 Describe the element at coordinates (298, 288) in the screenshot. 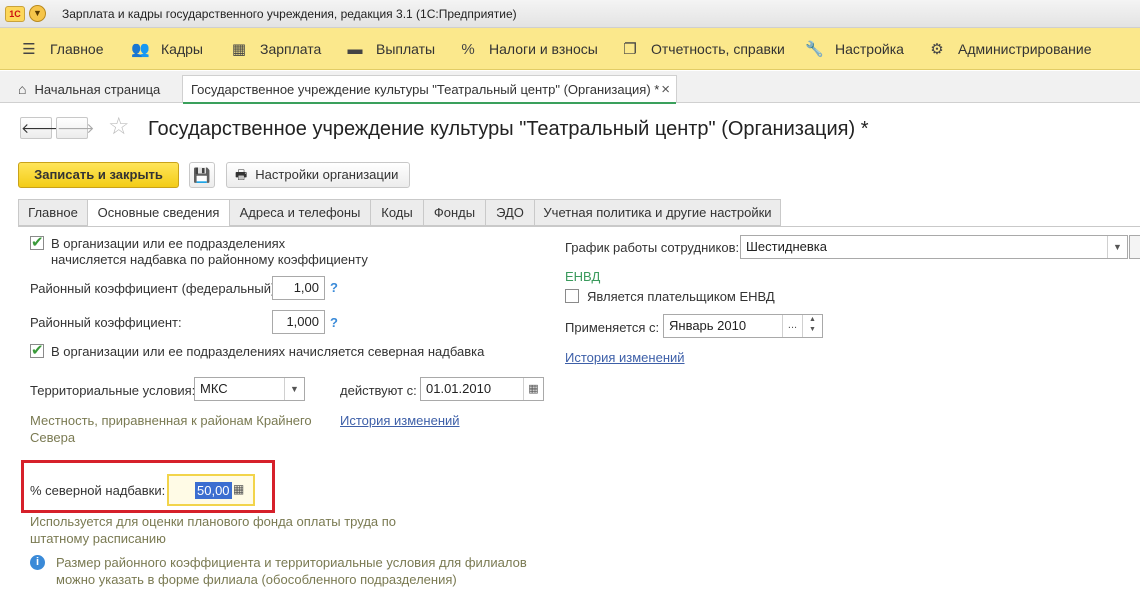

I see `federal-coef-input: 1,00` at that location.